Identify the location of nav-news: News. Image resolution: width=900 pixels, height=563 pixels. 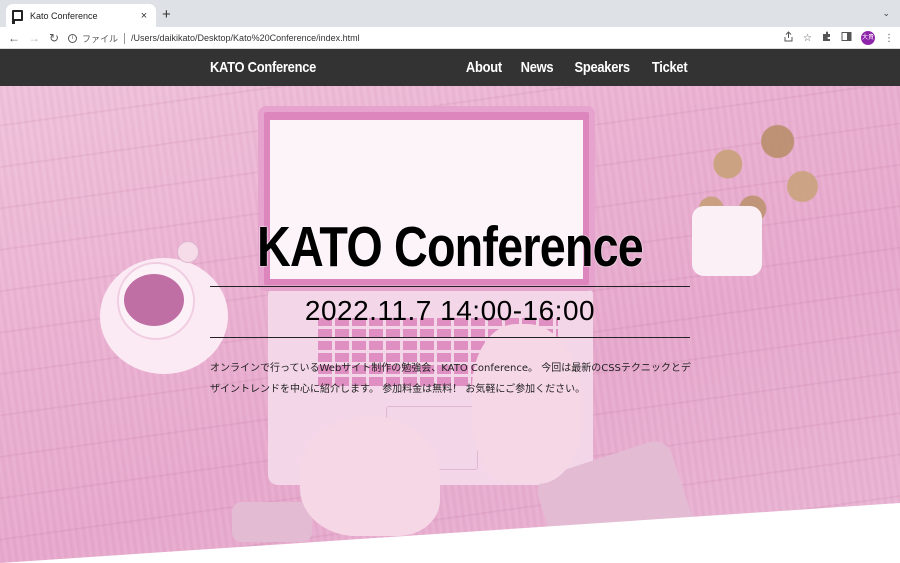
(537, 67).